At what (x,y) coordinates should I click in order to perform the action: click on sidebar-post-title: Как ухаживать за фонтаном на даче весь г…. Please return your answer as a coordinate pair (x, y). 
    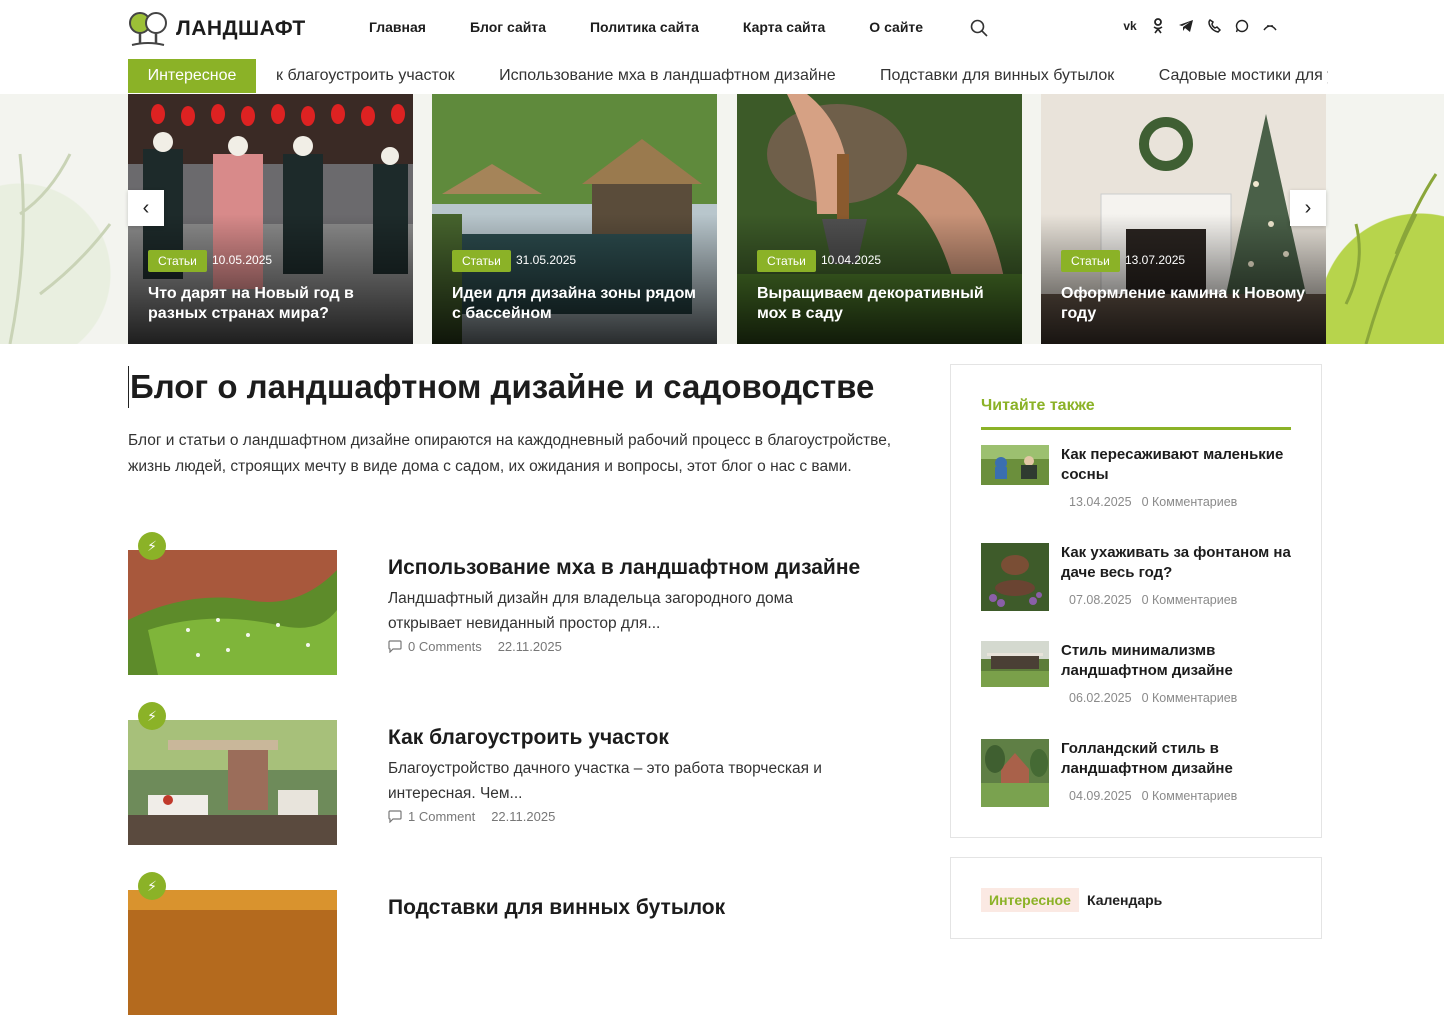
    Looking at the image, I should click on (1176, 563).